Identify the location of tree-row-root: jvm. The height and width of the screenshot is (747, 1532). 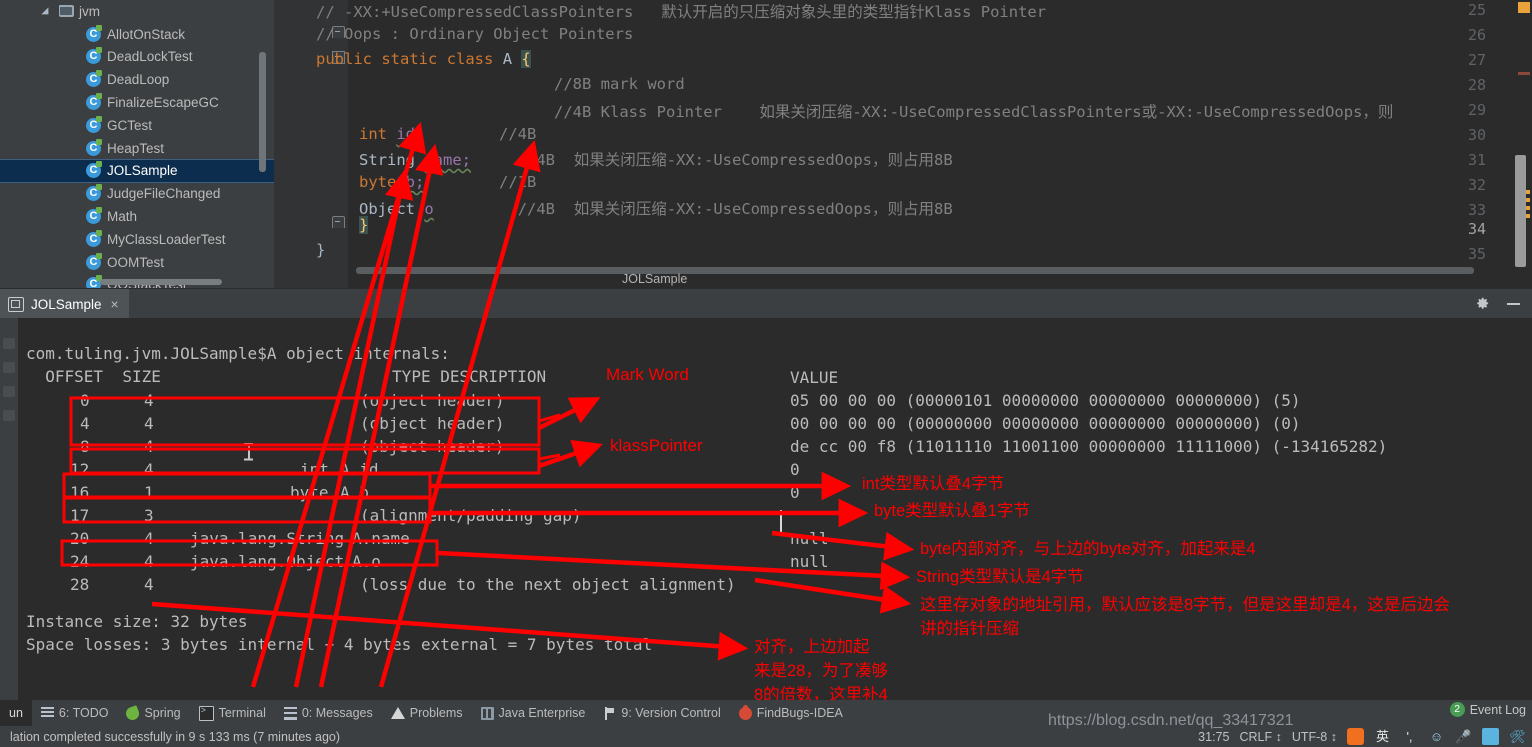
(137, 11).